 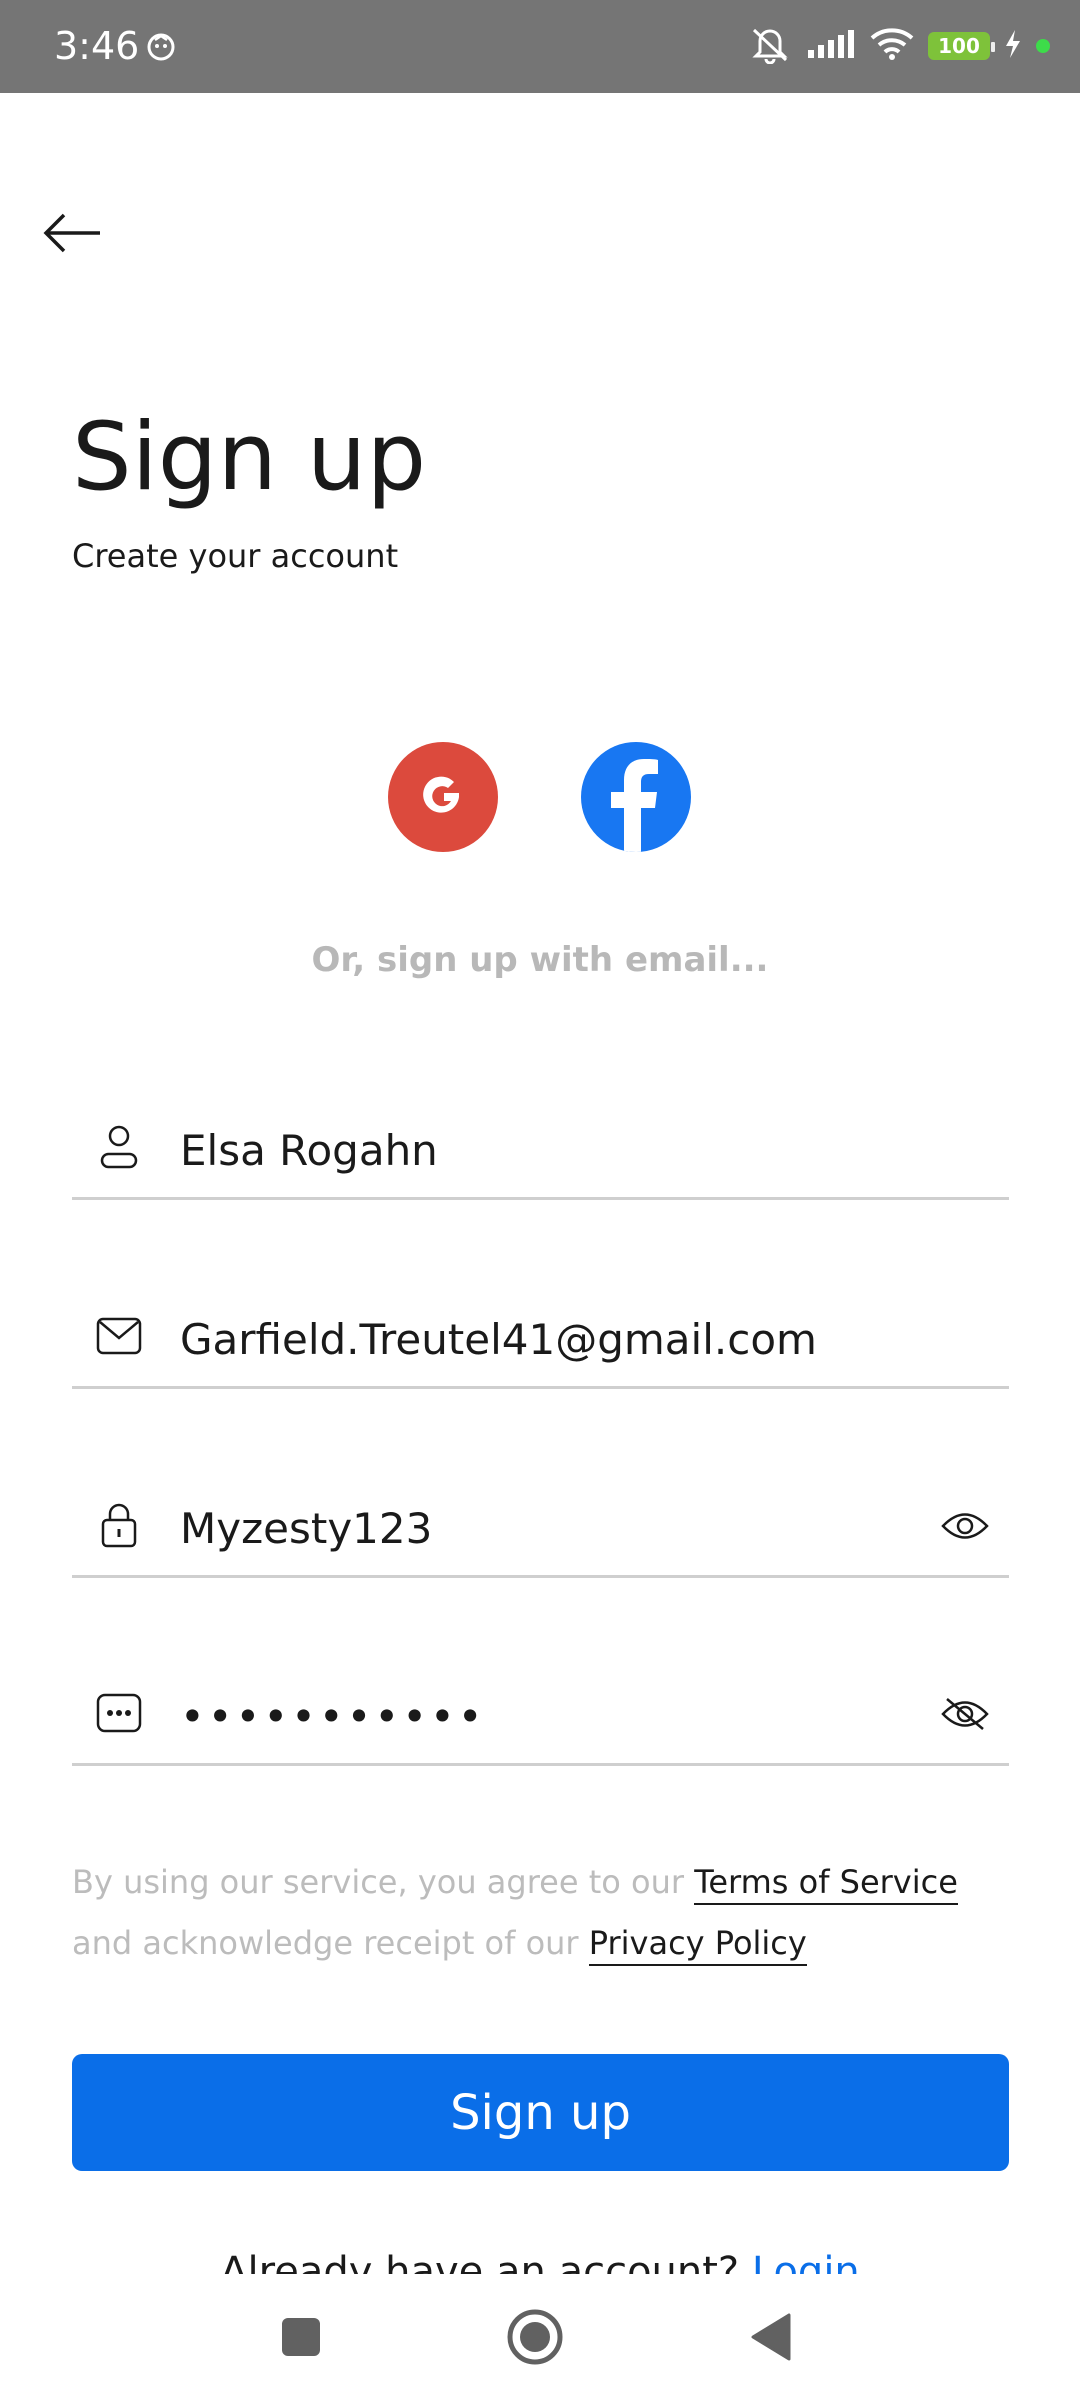 I want to click on name-field: Elsa Rogahn, so click(x=540, y=1140).